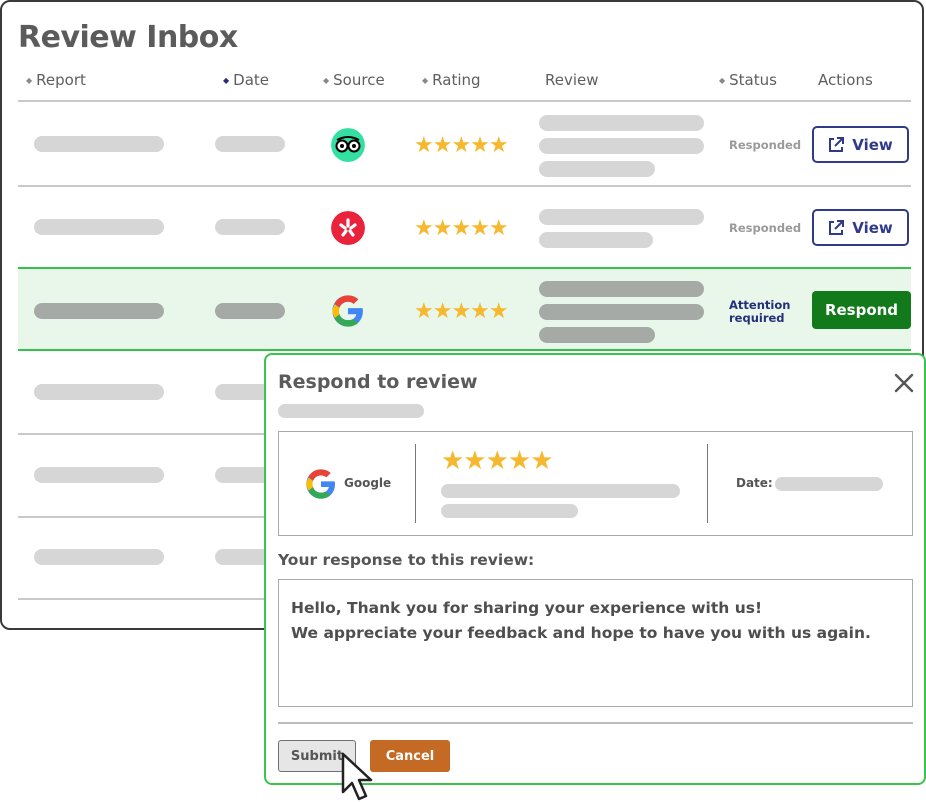 The height and width of the screenshot is (802, 926). I want to click on column-header-review: Review, so click(572, 80).